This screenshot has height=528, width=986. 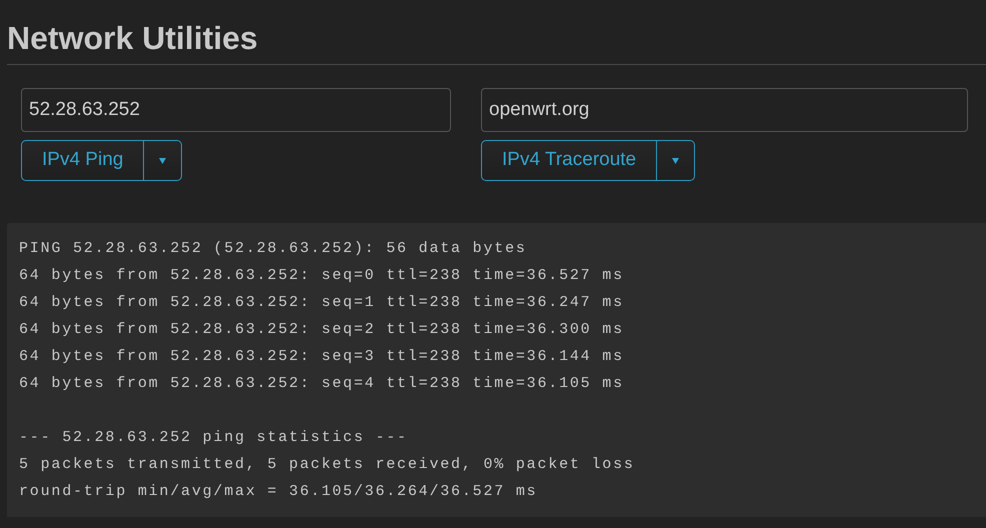 What do you see at coordinates (321, 276) in the screenshot?
I see `output-line: 64 bytes from 52.28.63.252: seq=0 ttl=238 time=36.527 ms` at bounding box center [321, 276].